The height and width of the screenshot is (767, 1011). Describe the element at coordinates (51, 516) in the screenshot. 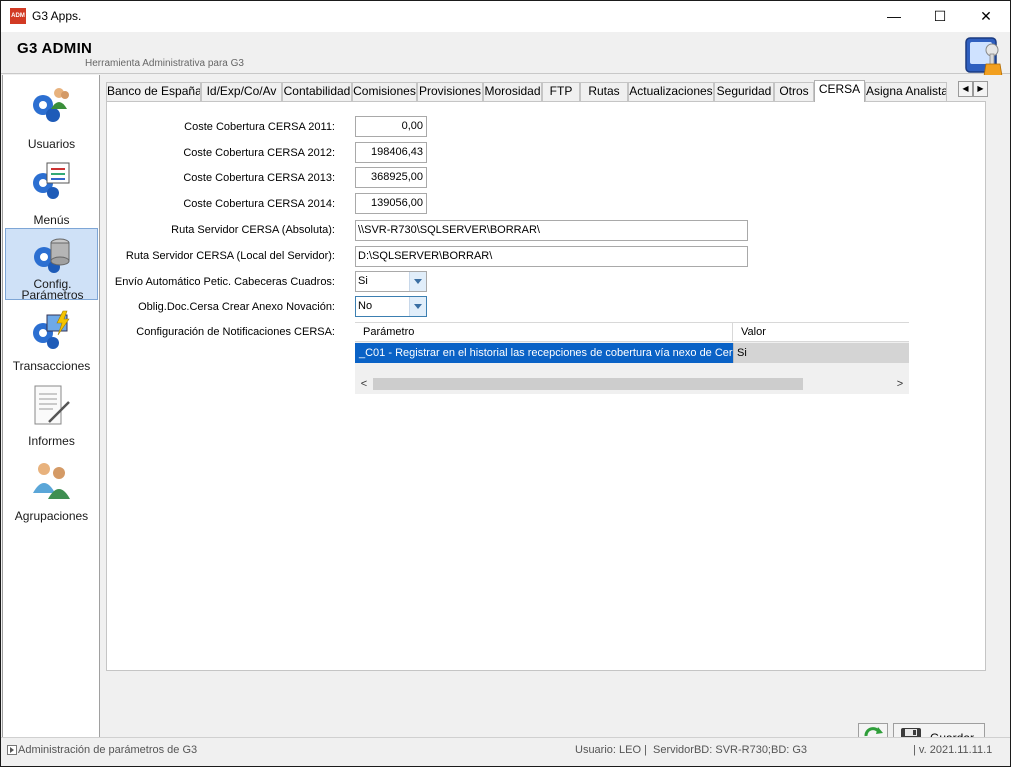

I see `sidebar-item-label: Agrupaciones` at that location.